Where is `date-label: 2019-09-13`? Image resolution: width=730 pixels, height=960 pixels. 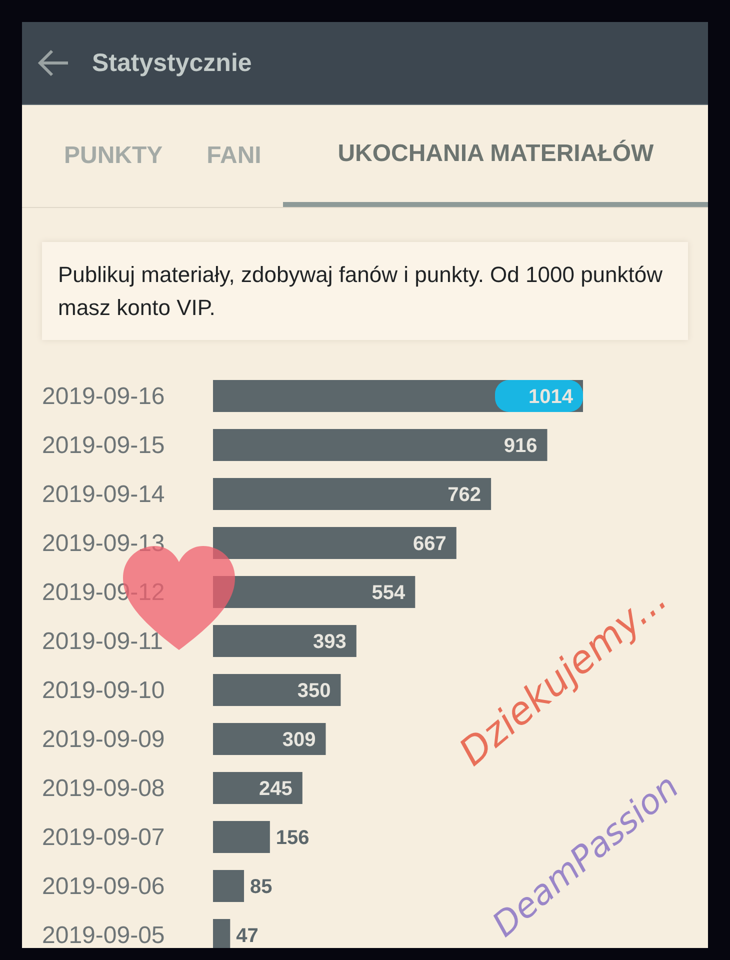
date-label: 2019-09-13 is located at coordinates (103, 543).